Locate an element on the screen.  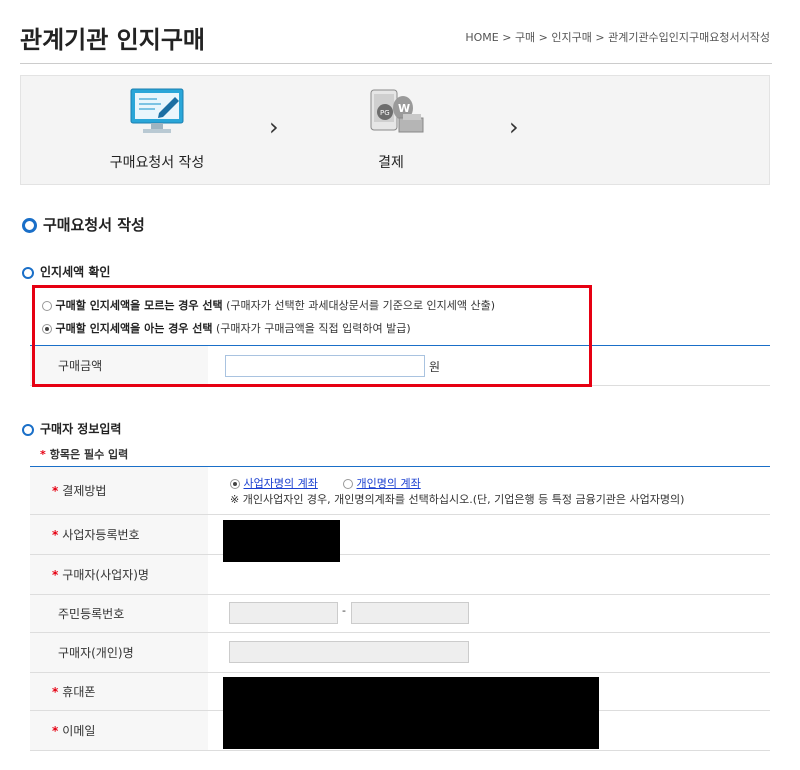
bizname-row: * 구매자(사업자)명 is located at coordinates (400, 575).